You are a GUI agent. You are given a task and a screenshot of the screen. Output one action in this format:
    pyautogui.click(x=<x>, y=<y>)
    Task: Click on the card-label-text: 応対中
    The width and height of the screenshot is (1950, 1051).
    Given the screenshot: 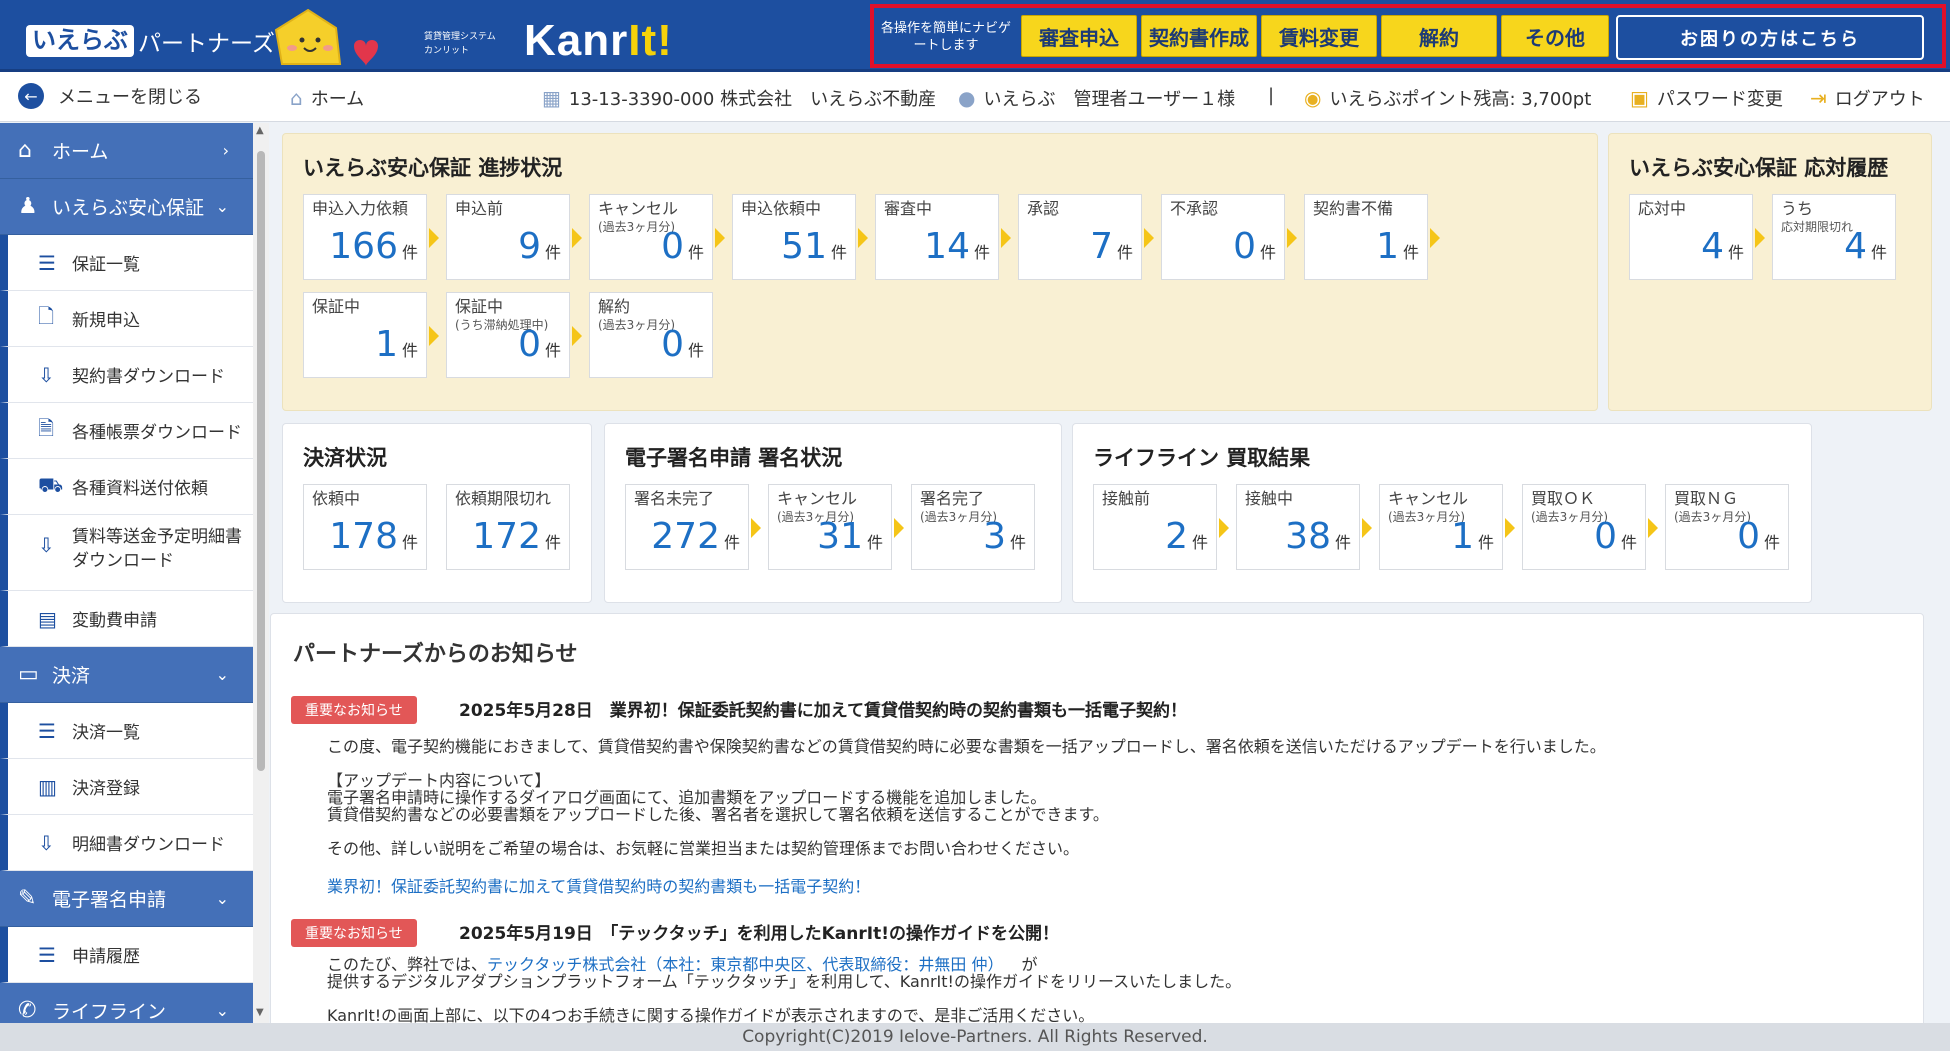 What is the action you would take?
    pyautogui.click(x=1662, y=208)
    